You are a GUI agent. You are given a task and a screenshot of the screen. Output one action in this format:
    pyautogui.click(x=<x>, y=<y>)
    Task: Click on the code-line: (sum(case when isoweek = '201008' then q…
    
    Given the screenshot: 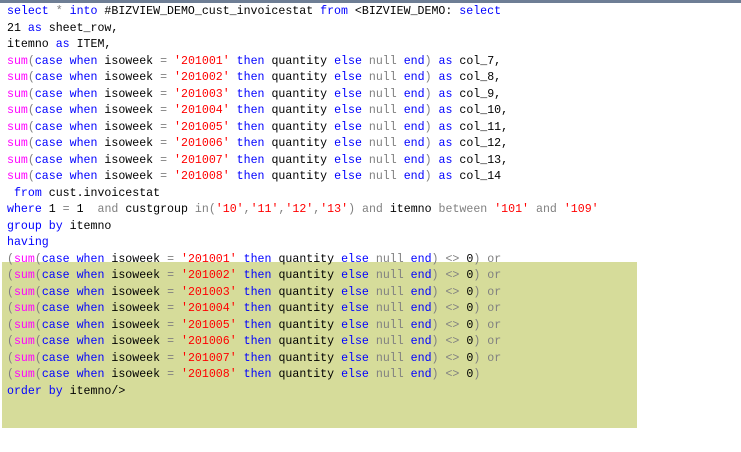 What is the action you would take?
    pyautogui.click(x=303, y=375)
    